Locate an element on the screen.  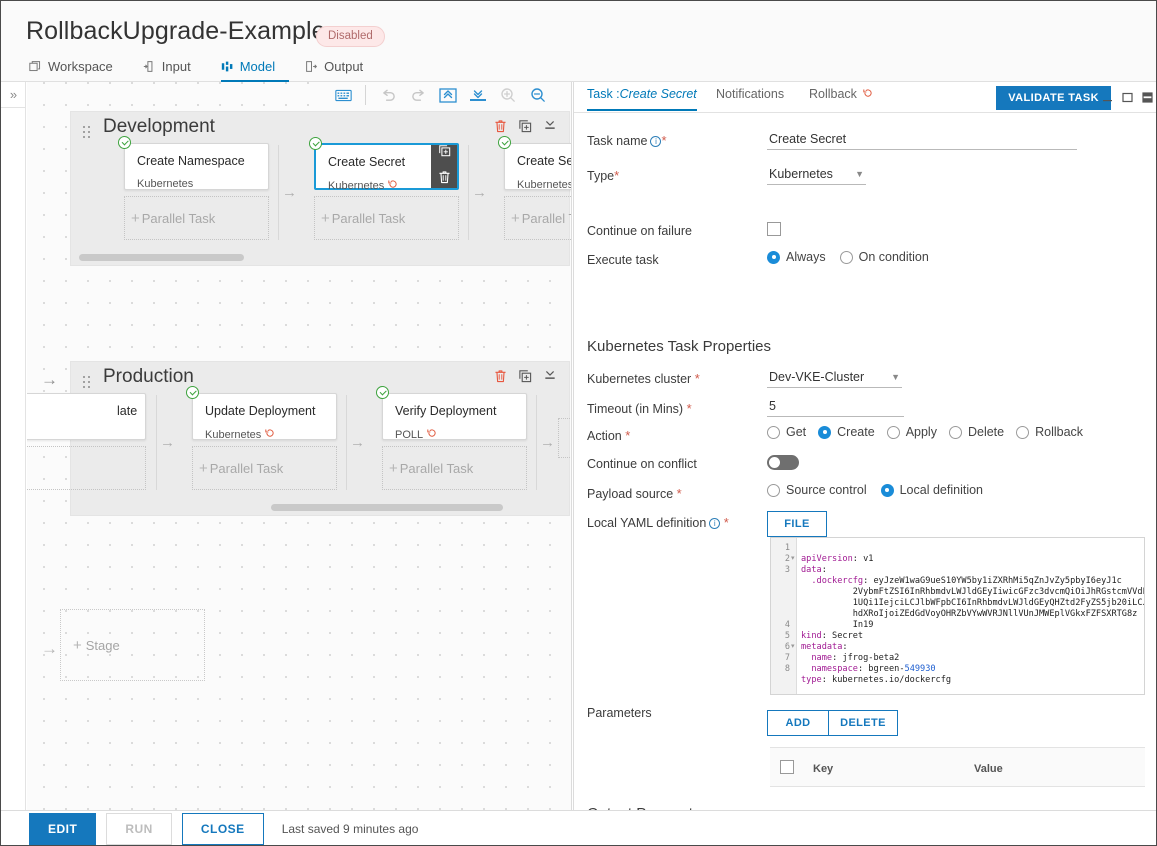
gutter-line: 5 is located at coordinates (787, 636).